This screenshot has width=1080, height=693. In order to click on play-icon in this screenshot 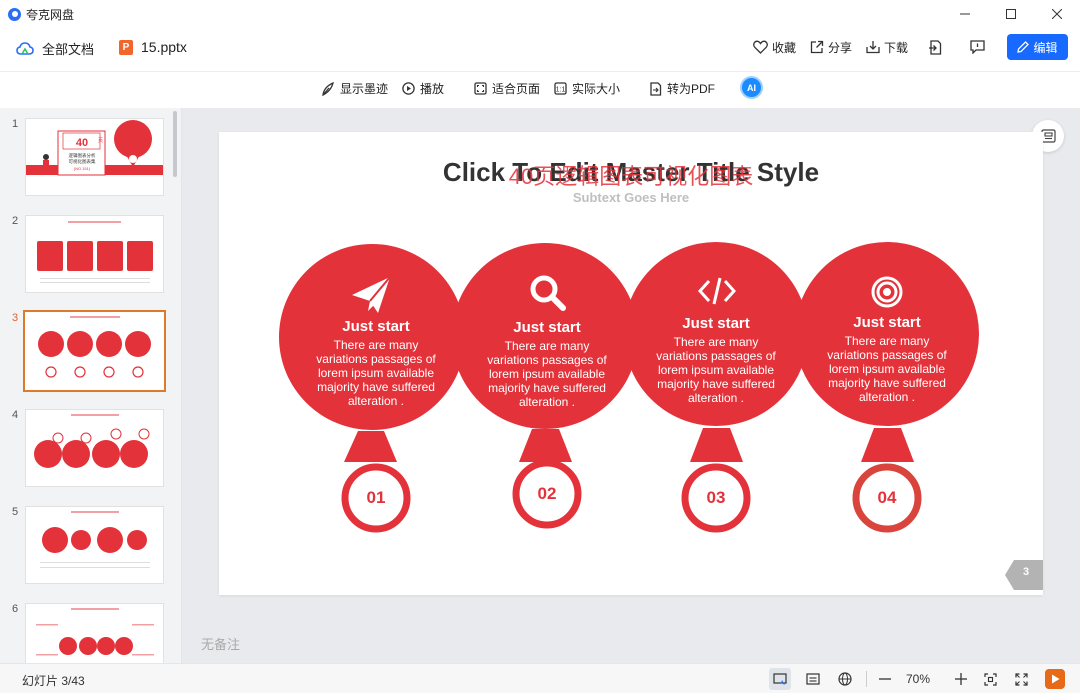, I will do `click(1055, 679)`.